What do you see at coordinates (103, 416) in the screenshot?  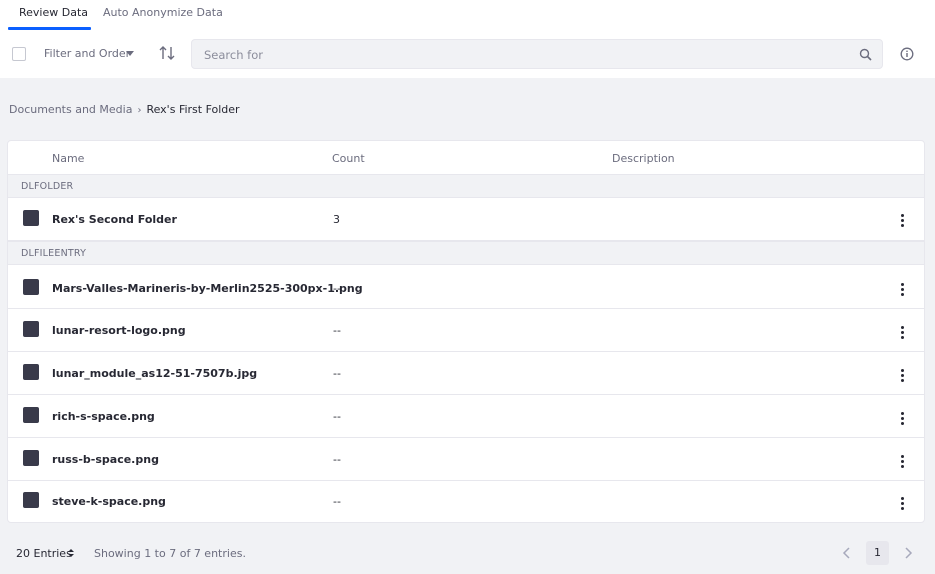 I see `row-name: rich-s-space.png` at bounding box center [103, 416].